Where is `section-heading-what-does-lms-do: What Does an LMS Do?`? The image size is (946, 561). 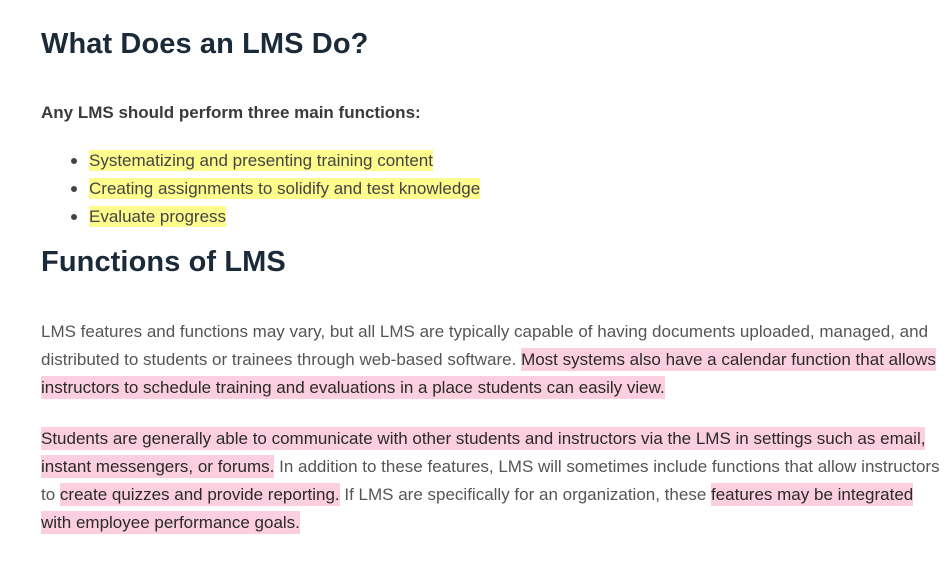 section-heading-what-does-lms-do: What Does an LMS Do? is located at coordinates (205, 44).